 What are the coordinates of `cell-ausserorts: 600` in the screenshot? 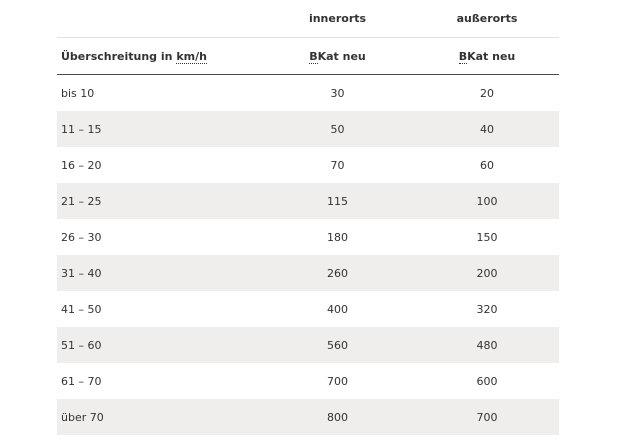 It's located at (487, 381).